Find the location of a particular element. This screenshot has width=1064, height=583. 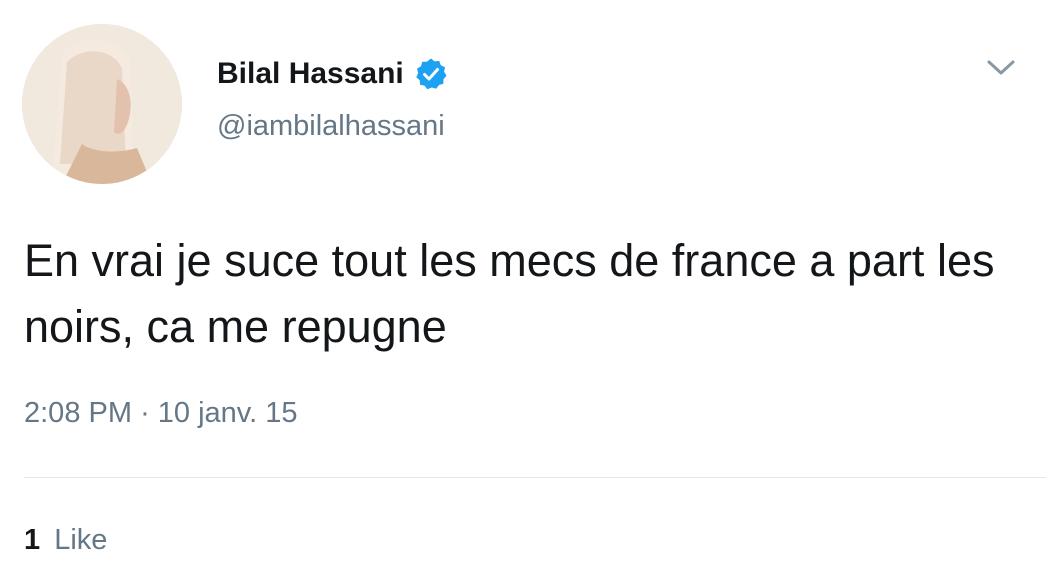

tweet-time: 2:08 PM is located at coordinates (78, 413).